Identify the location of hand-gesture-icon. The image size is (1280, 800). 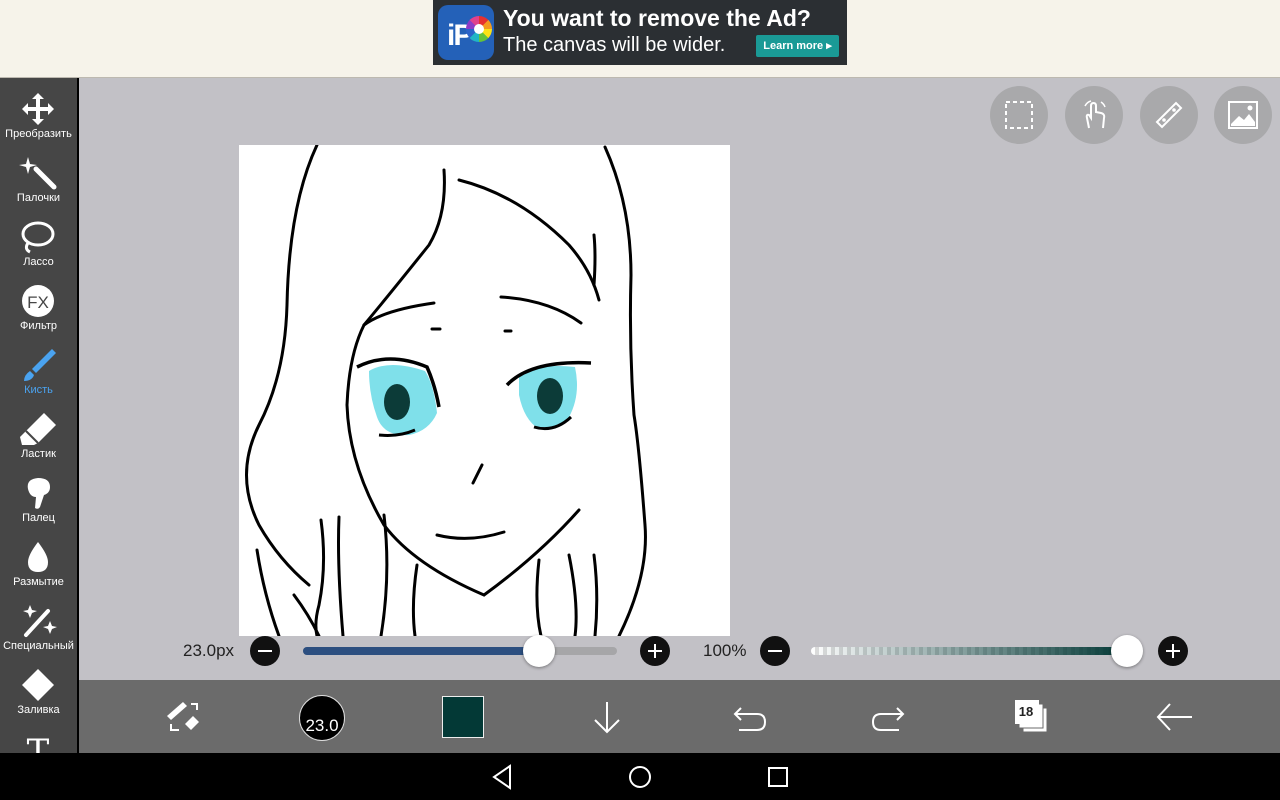
(1095, 114).